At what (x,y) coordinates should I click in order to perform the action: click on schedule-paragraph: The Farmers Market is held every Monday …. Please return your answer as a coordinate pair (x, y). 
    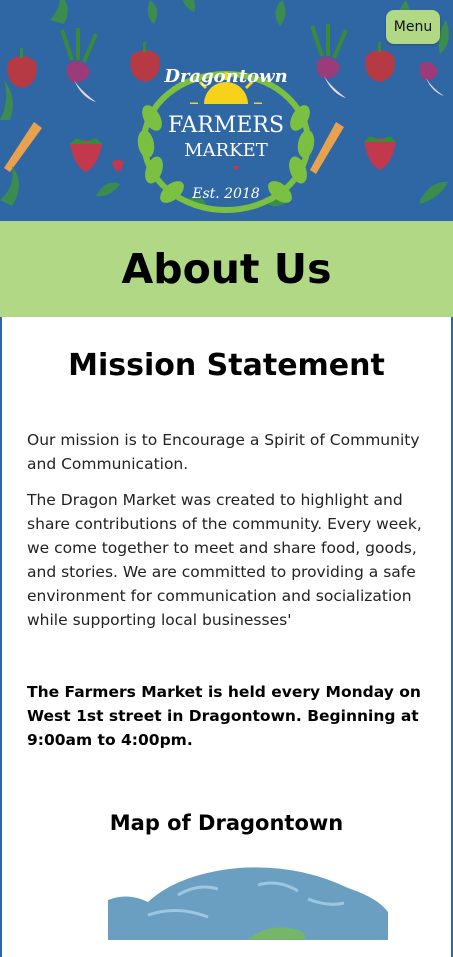
    Looking at the image, I should click on (224, 716).